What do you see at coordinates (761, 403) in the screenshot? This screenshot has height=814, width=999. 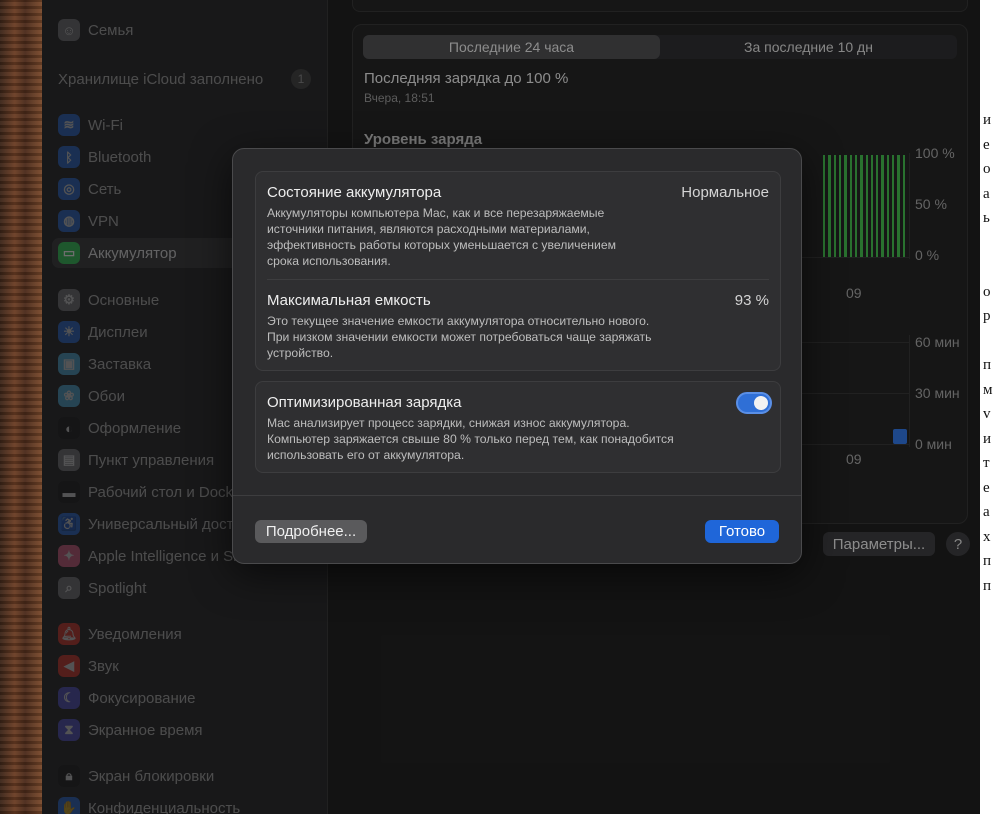 I see `toggle-knob` at bounding box center [761, 403].